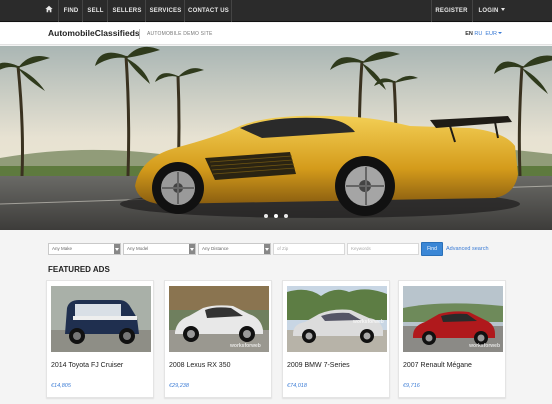 This screenshot has width=552, height=404. Describe the element at coordinates (209, 11) in the screenshot. I see `nav-contact-us: CONTACT US` at that location.